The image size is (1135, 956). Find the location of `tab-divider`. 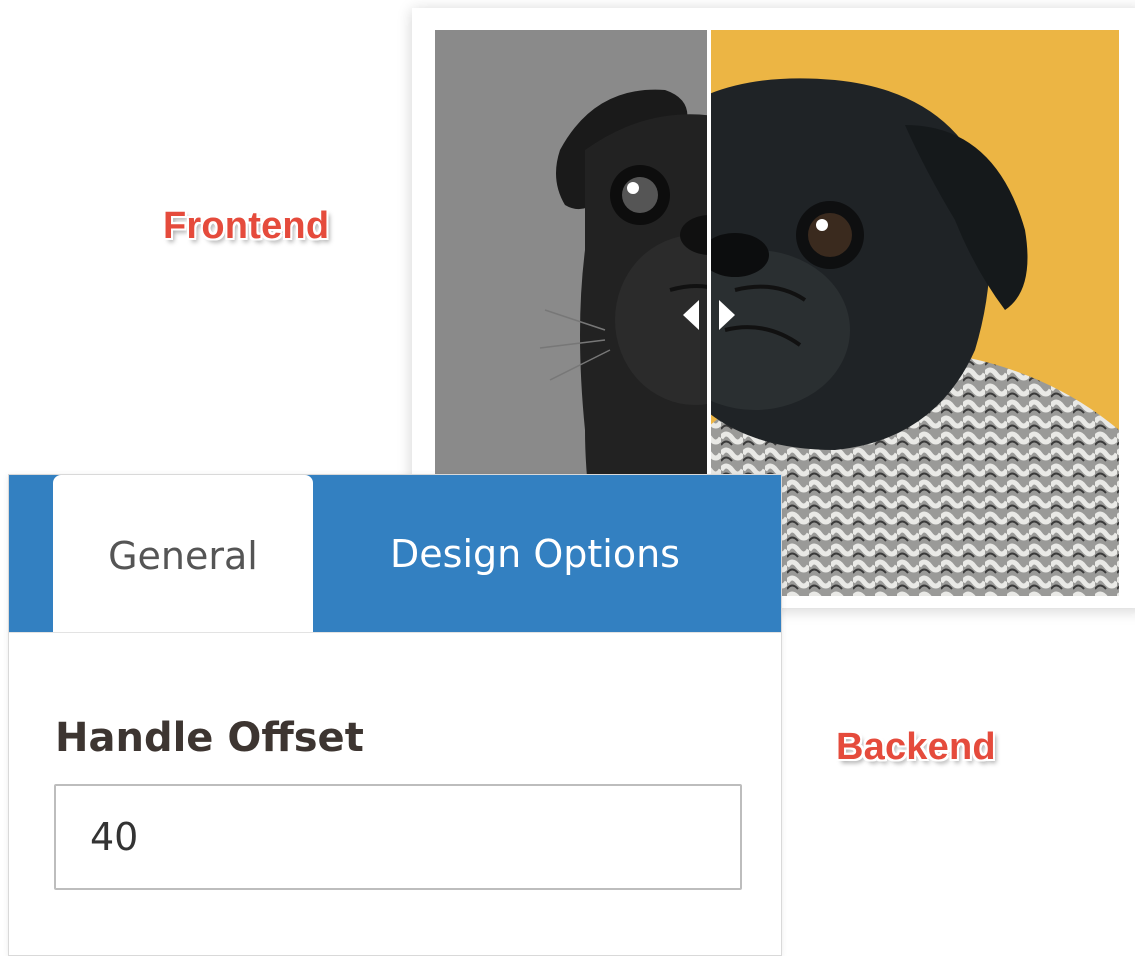

tab-divider is located at coordinates (395, 632).